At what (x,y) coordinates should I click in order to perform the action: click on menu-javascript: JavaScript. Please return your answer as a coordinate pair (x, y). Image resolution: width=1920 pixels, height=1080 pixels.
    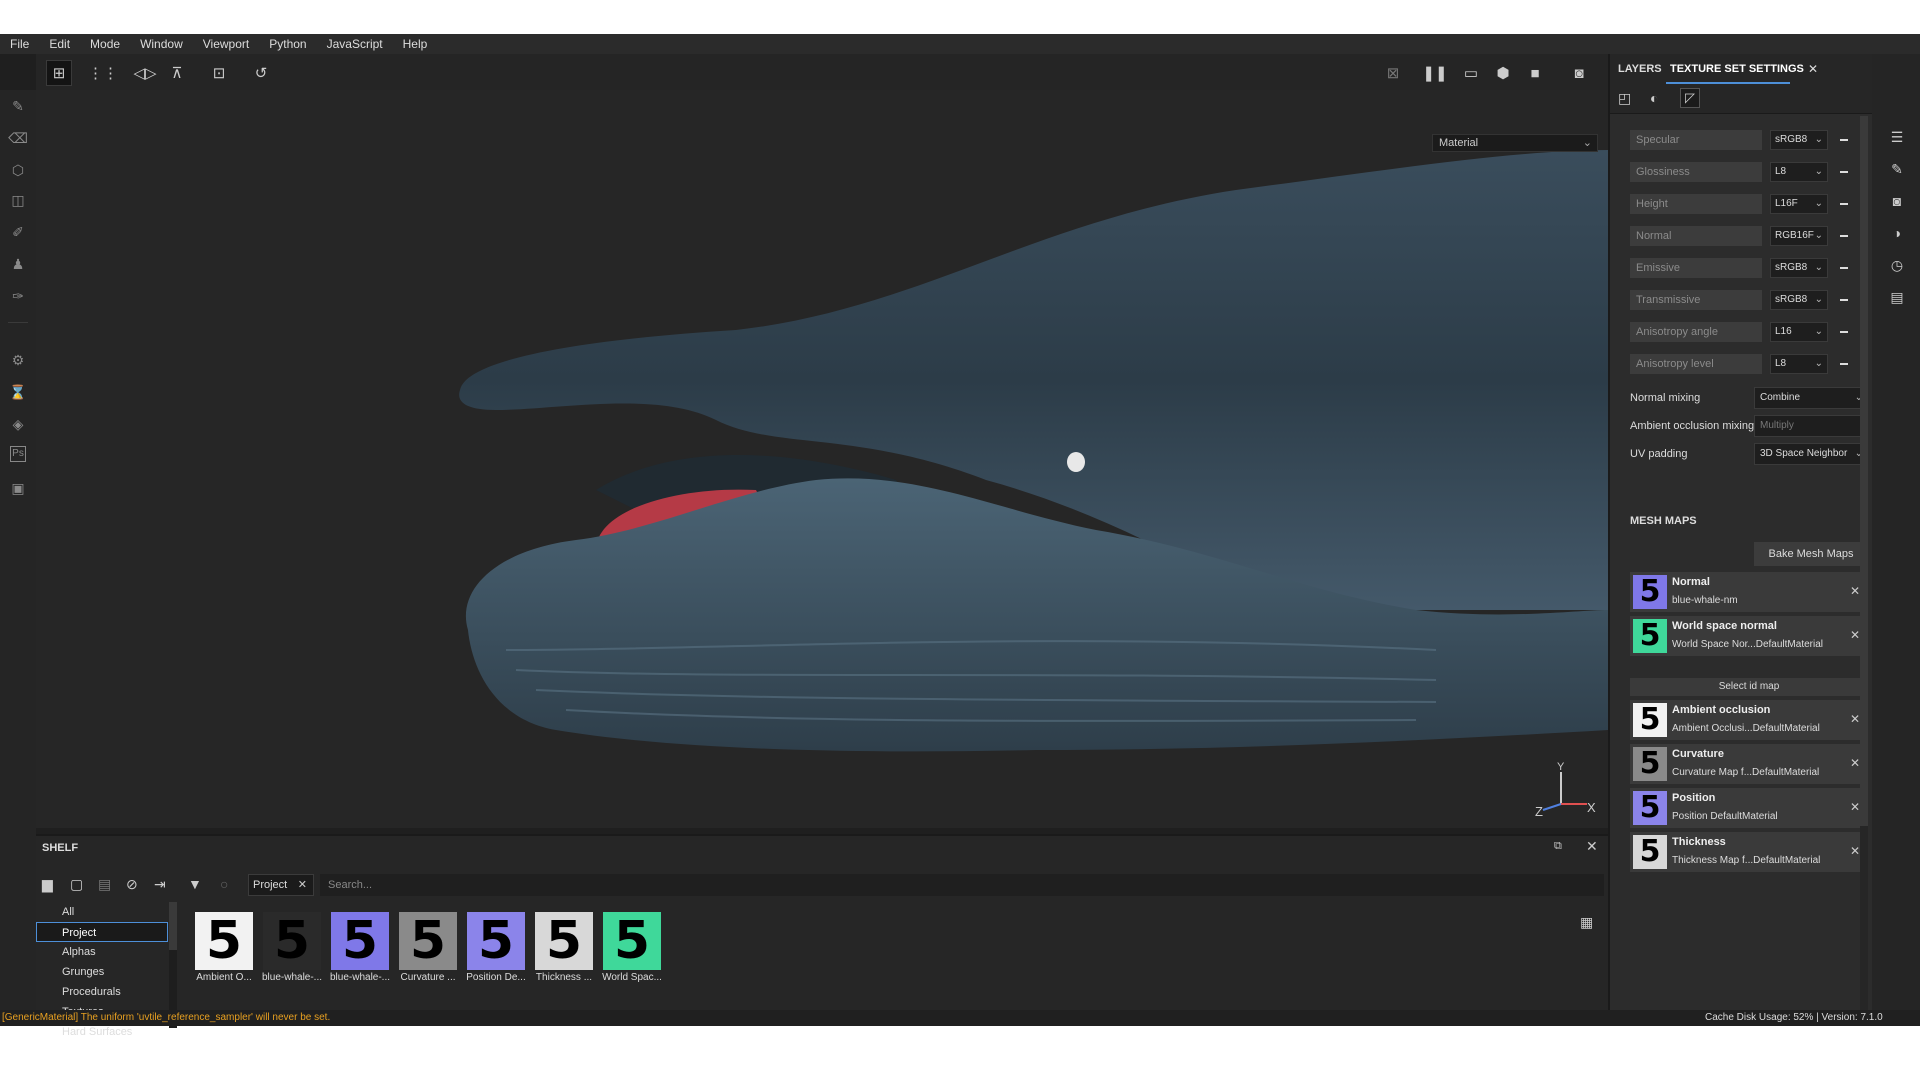
    Looking at the image, I should click on (355, 44).